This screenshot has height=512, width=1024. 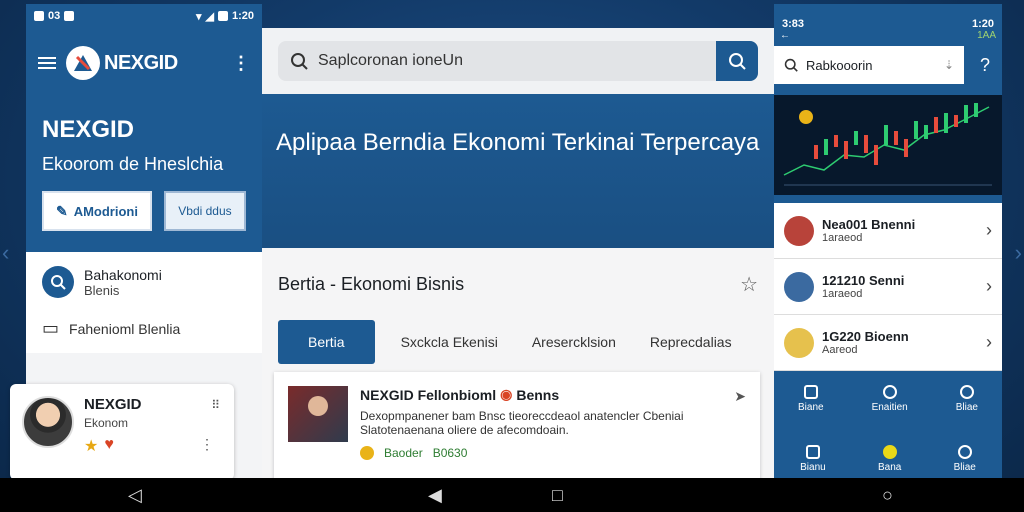 I want to click on home-circle-icon: ○, so click(x=887, y=495).